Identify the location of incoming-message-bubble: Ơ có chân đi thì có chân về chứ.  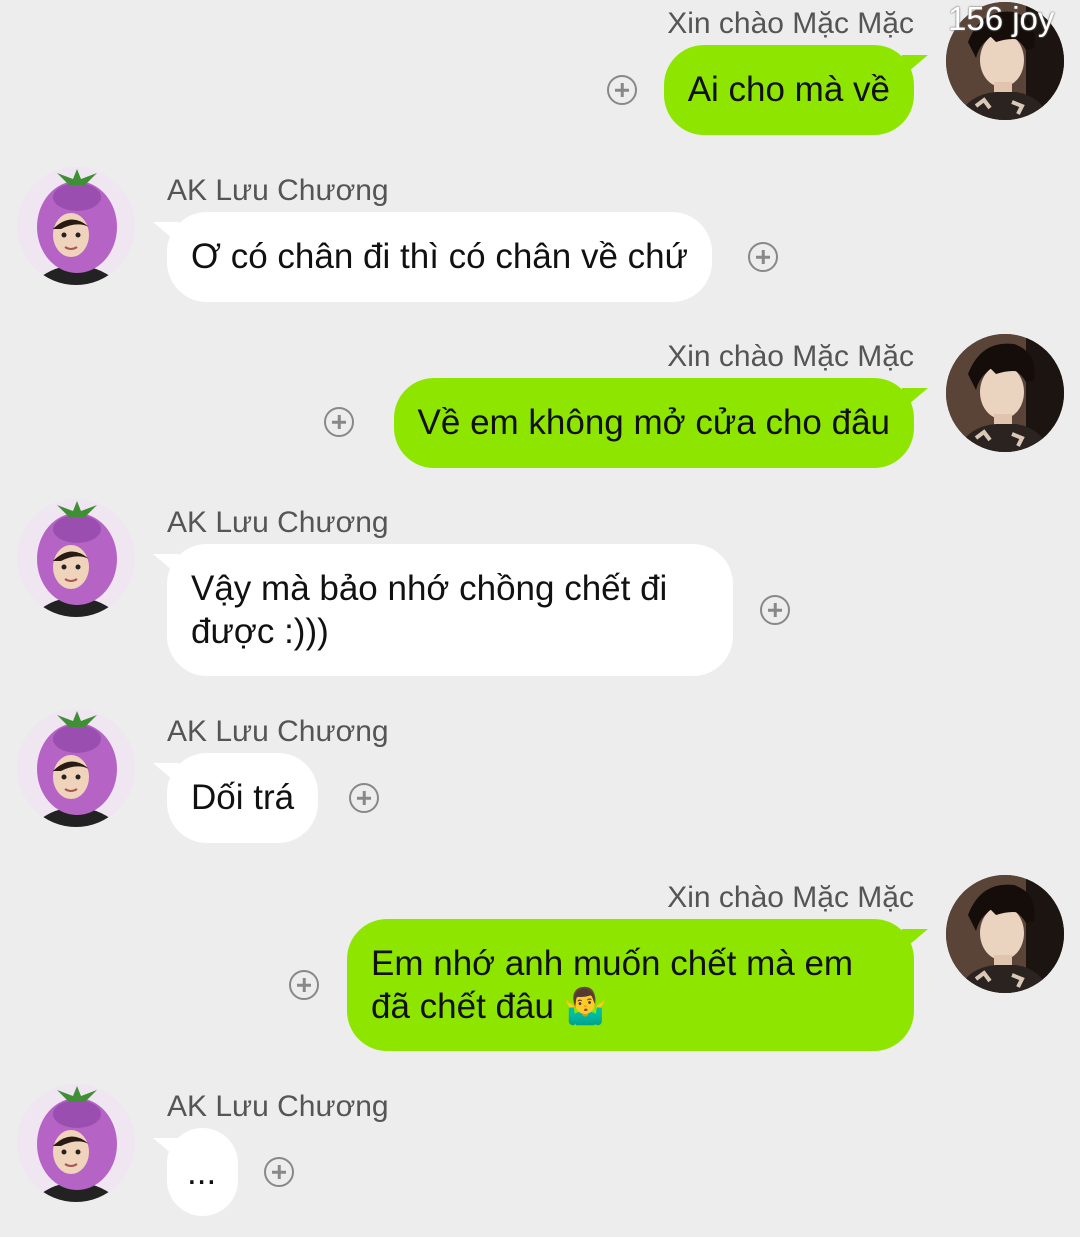
(432, 257).